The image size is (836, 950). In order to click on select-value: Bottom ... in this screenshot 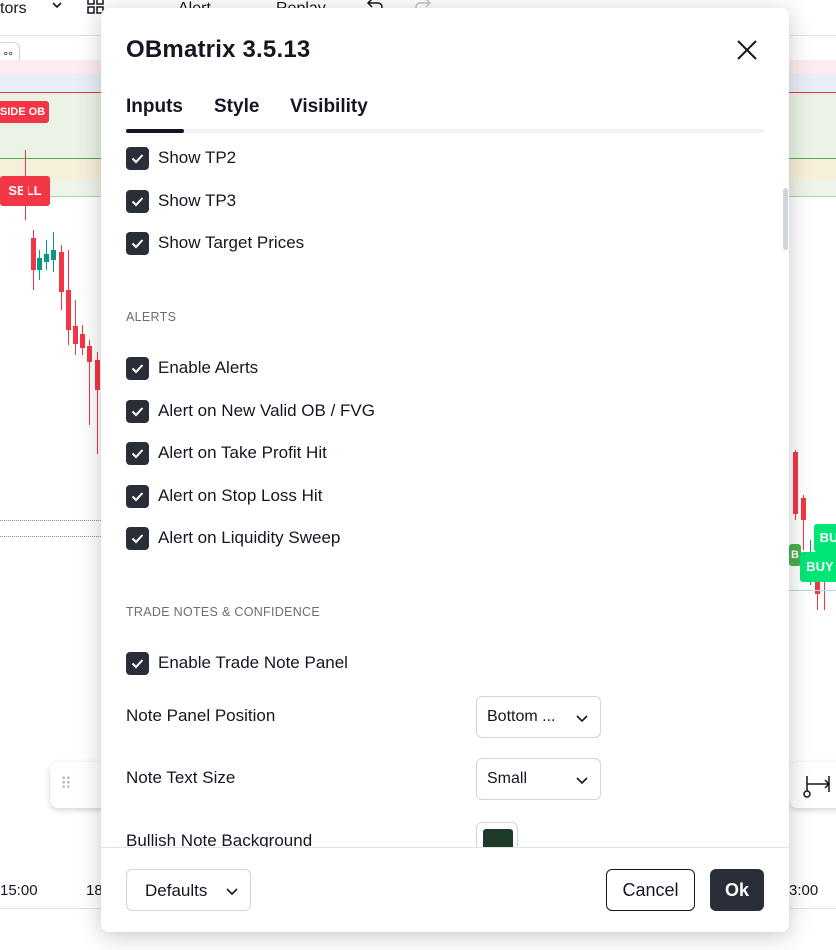, I will do `click(521, 716)`.